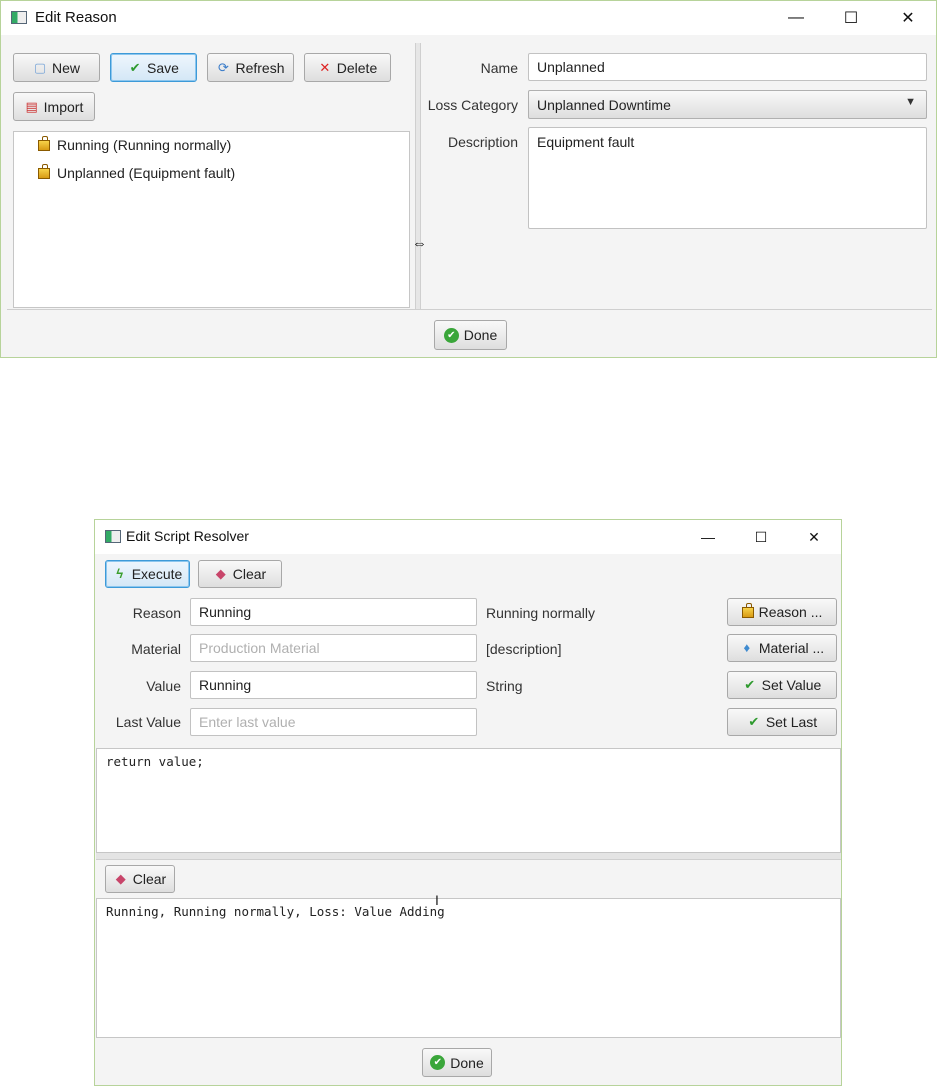 The image size is (937, 1086). Describe the element at coordinates (540, 613) in the screenshot. I see `reason-description: Running normally` at that location.